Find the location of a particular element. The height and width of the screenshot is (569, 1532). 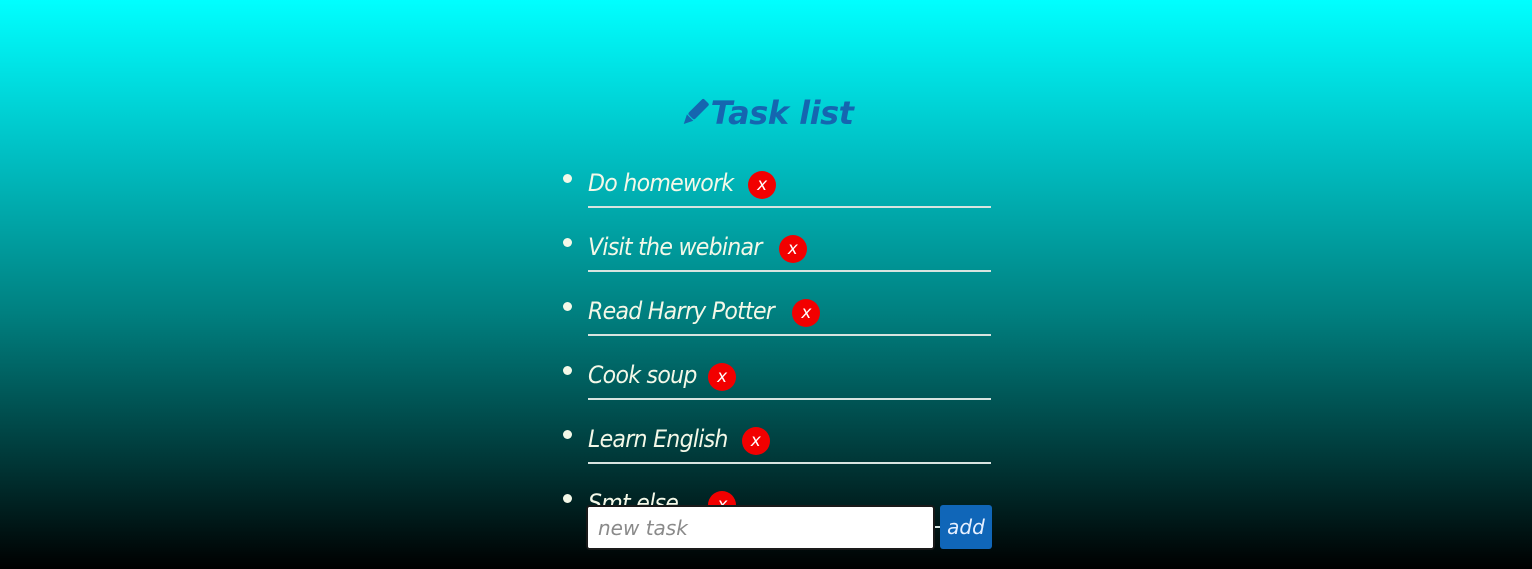

page-title: Task list is located at coordinates (766, 113).